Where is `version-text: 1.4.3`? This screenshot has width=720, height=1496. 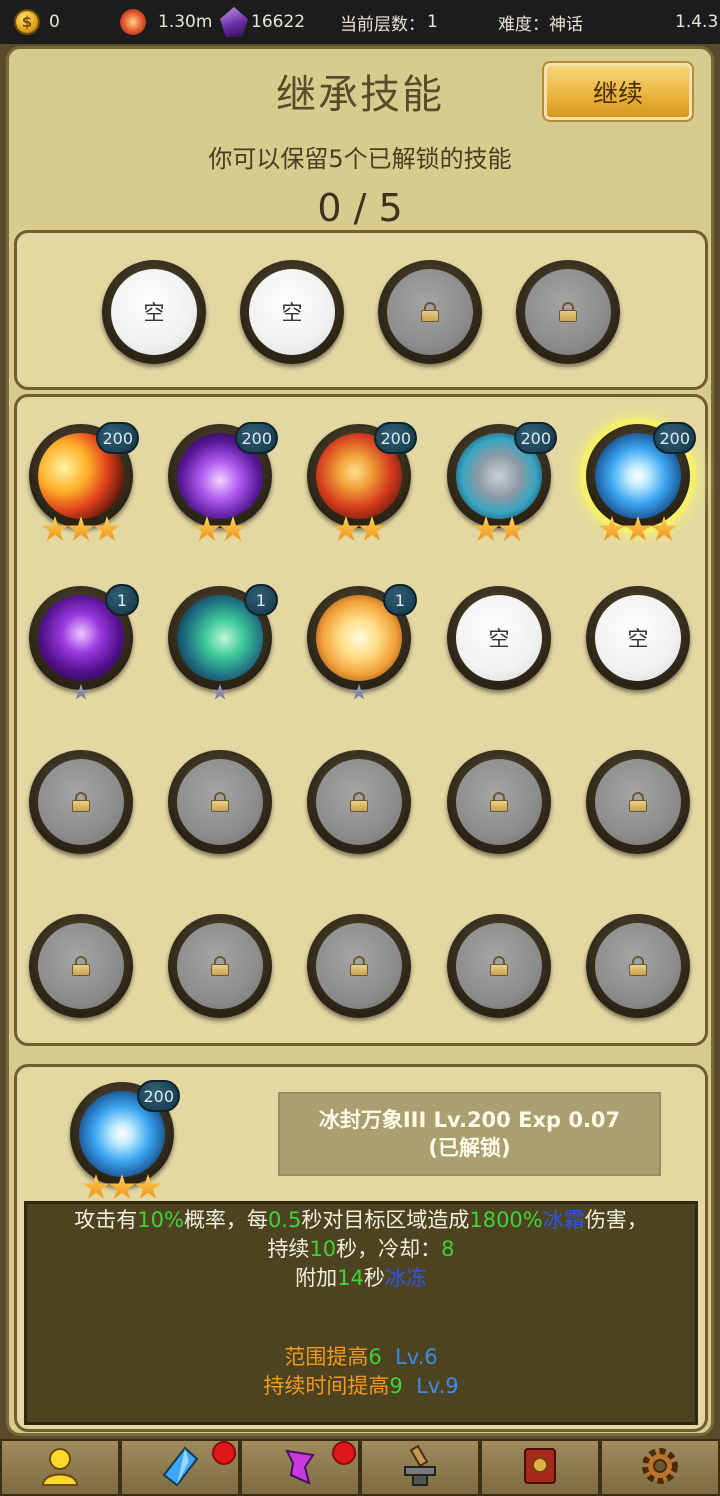 version-text: 1.4.3 is located at coordinates (697, 22).